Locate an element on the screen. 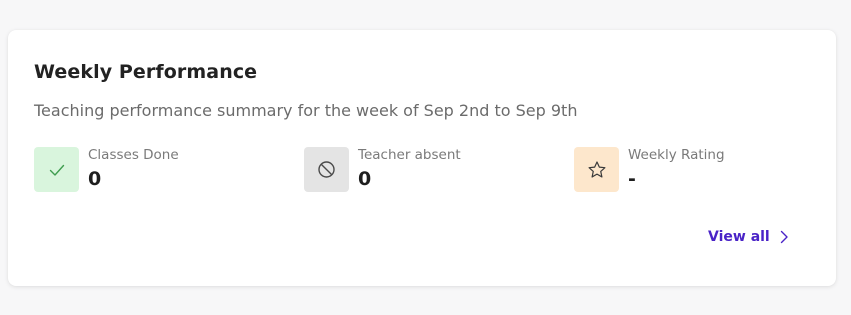  view-all-link: View all is located at coordinates (748, 237).